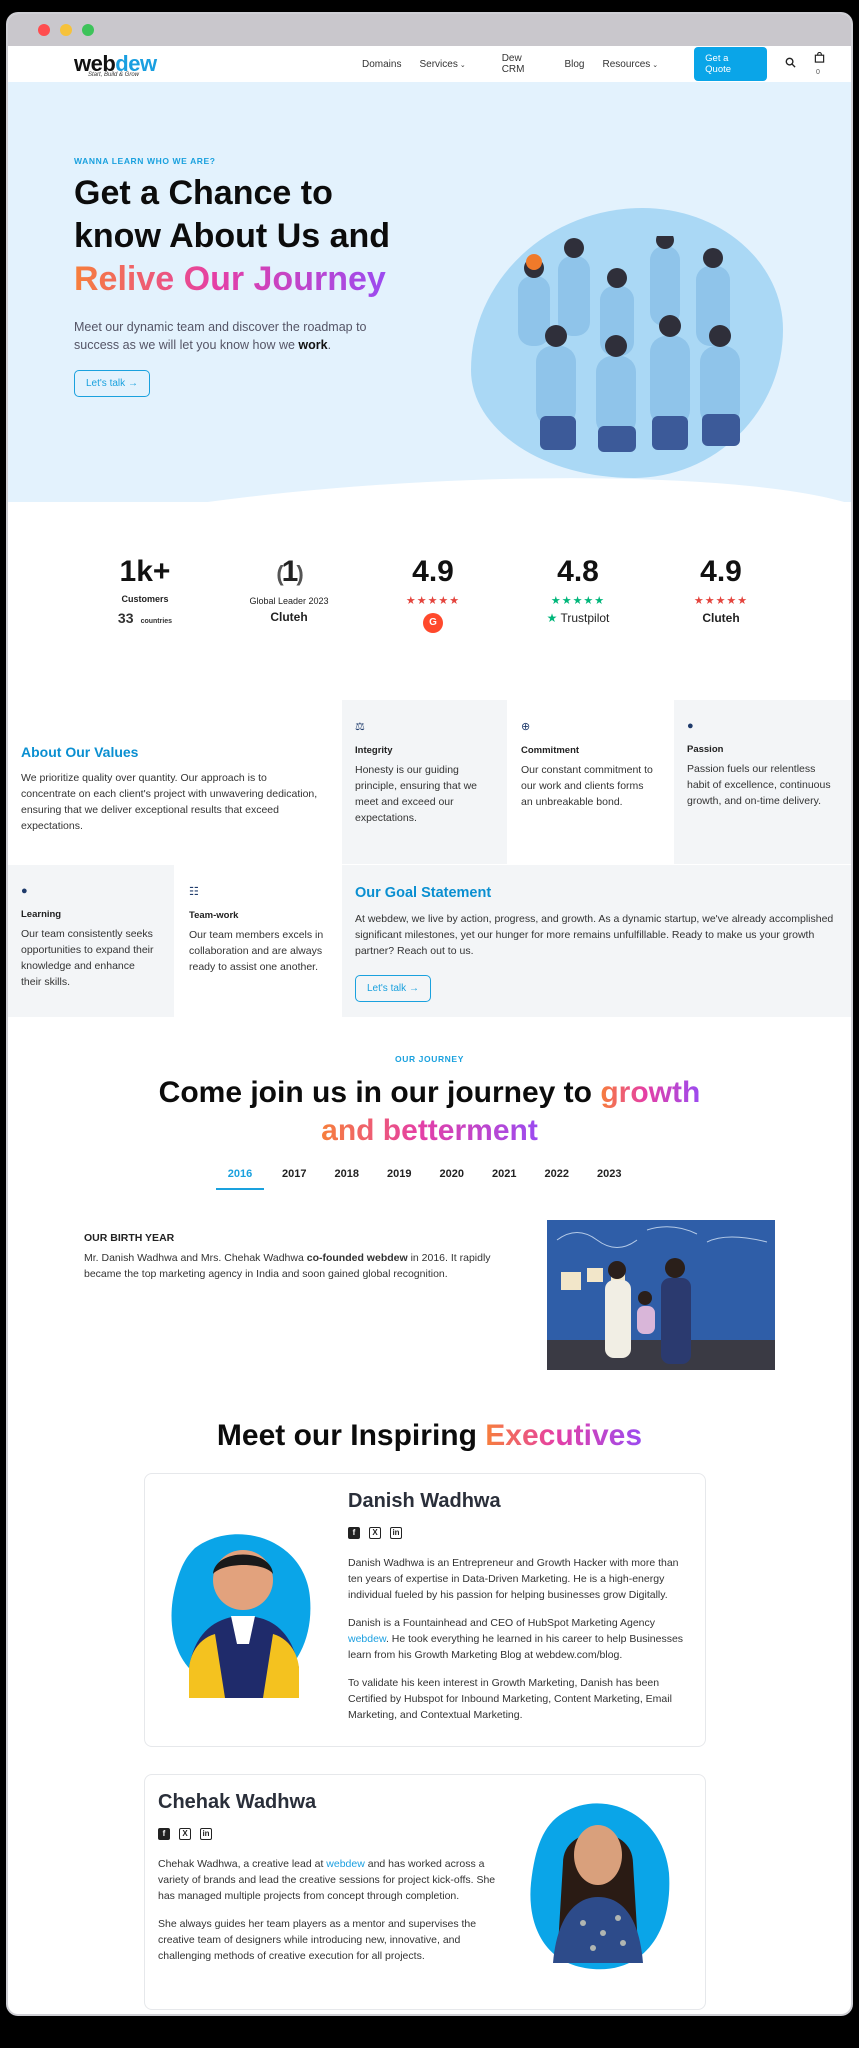 This screenshot has height=2048, width=859. I want to click on chehak-portrait, so click(600, 1886).